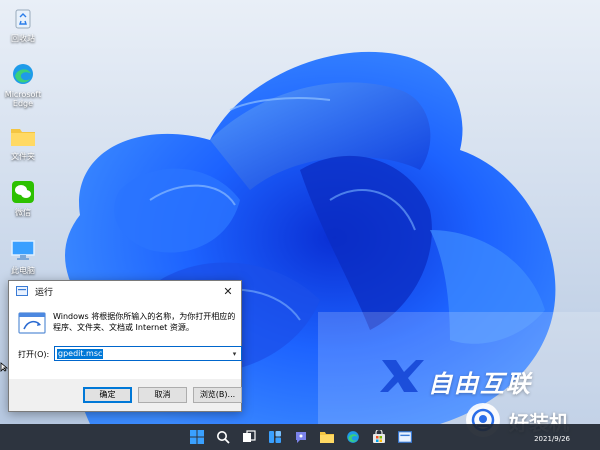 The image size is (600, 450). I want to click on edge-taskbar-button, so click(353, 437).